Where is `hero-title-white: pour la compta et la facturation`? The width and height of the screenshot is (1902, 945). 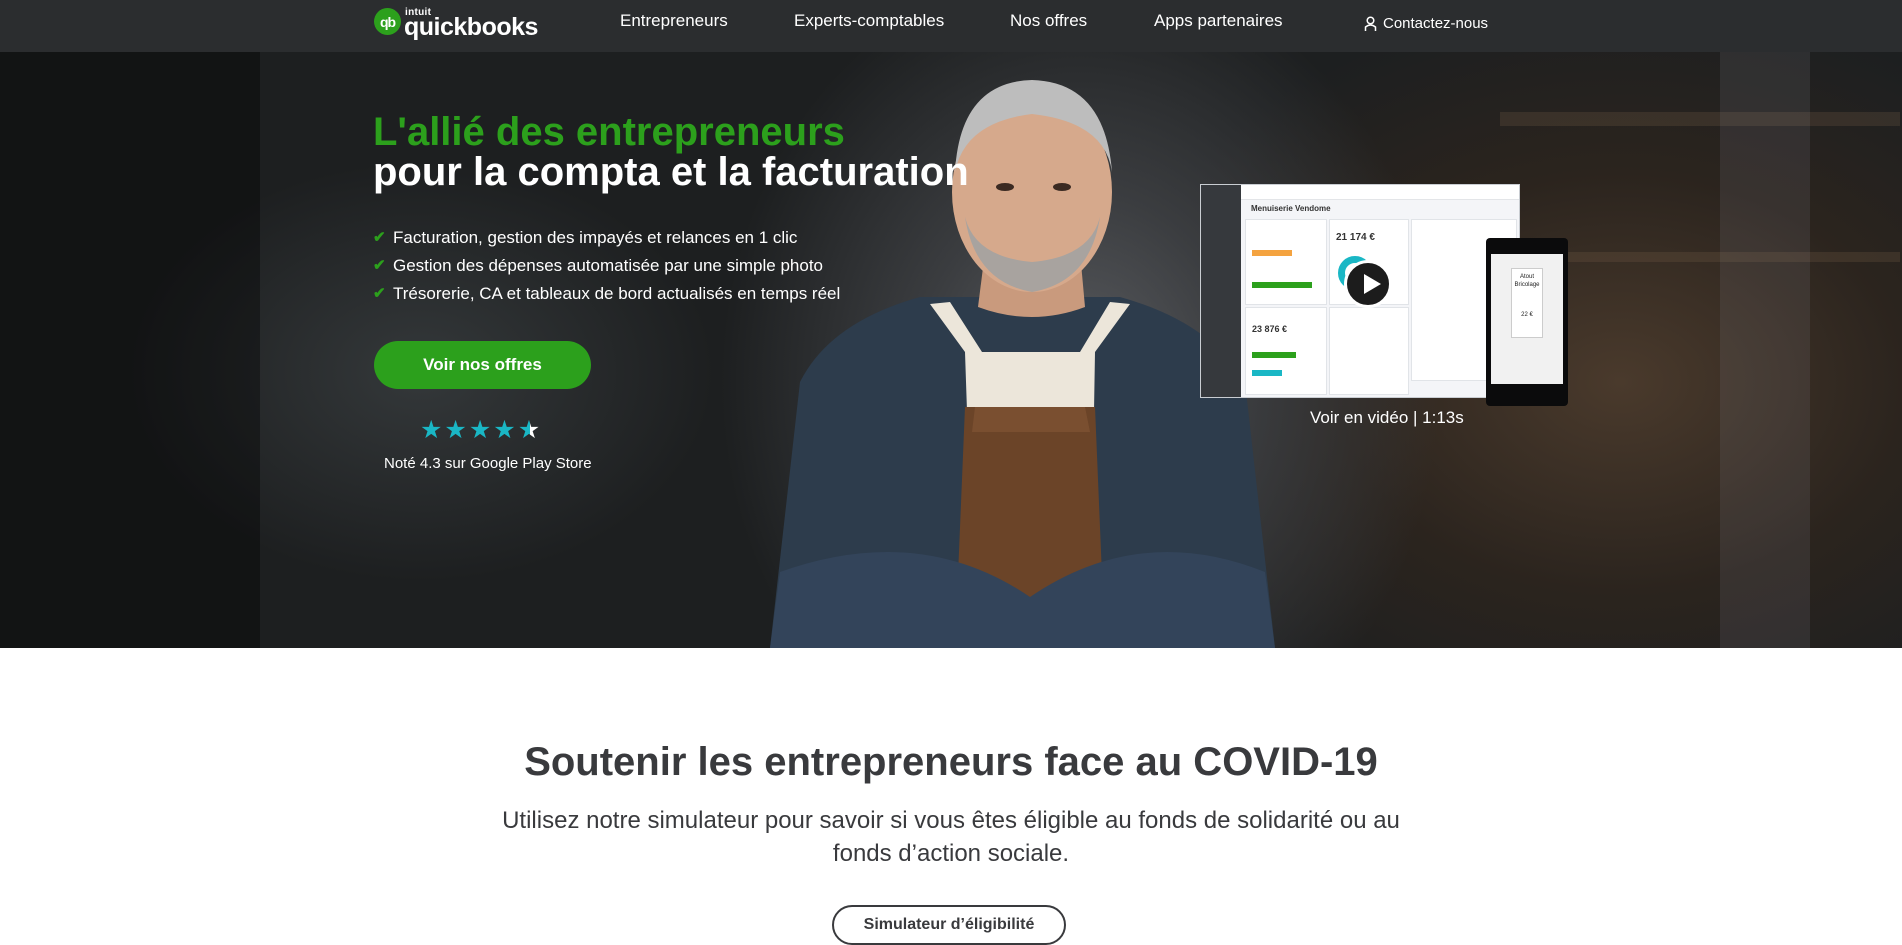 hero-title-white: pour la compta et la facturation is located at coordinates (671, 172).